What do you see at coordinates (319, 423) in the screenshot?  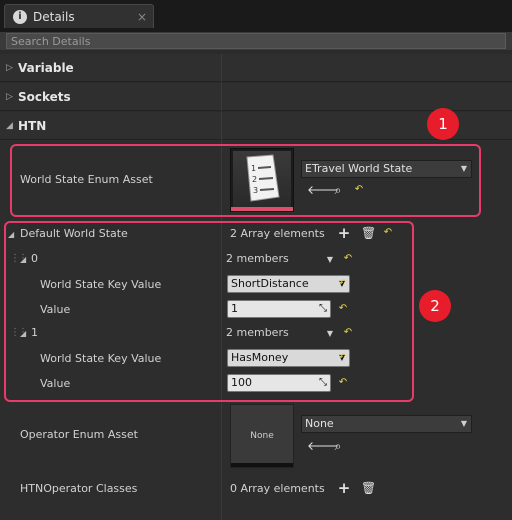 I see `combo-value: None` at bounding box center [319, 423].